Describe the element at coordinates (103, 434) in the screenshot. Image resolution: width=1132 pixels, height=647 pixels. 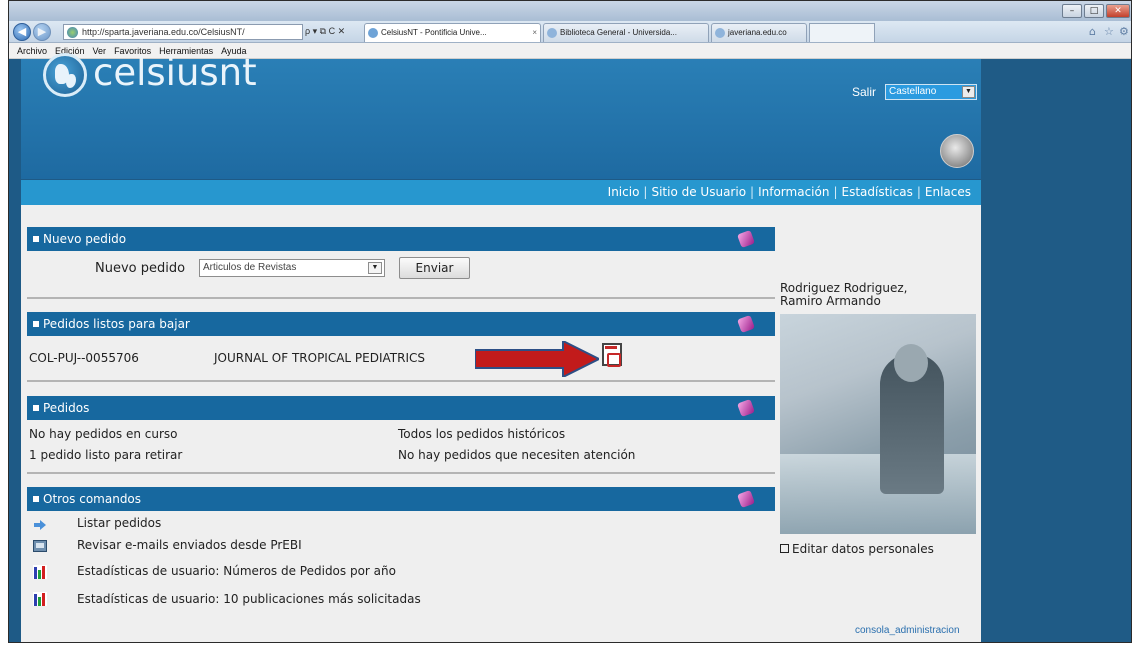
I see `pedidos-en-curso-link: No hay pedidos en curso` at that location.